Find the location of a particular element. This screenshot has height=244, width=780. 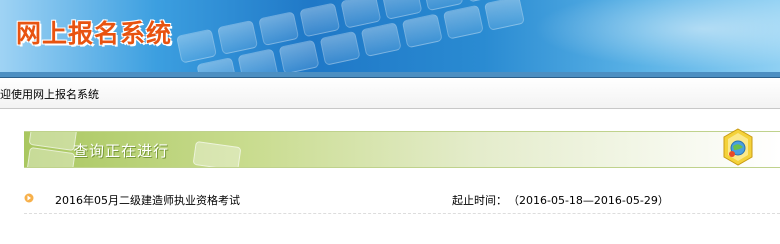

keyboard-graphic is located at coordinates (350, 36).